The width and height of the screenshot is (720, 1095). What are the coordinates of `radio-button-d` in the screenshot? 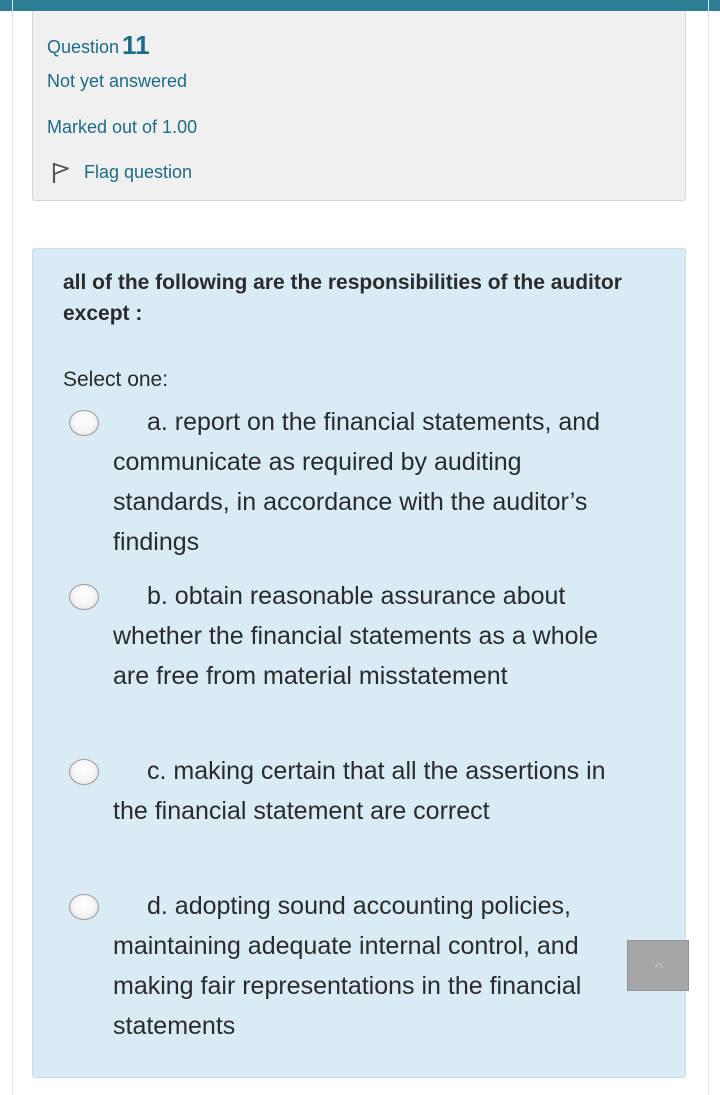 It's located at (84, 907).